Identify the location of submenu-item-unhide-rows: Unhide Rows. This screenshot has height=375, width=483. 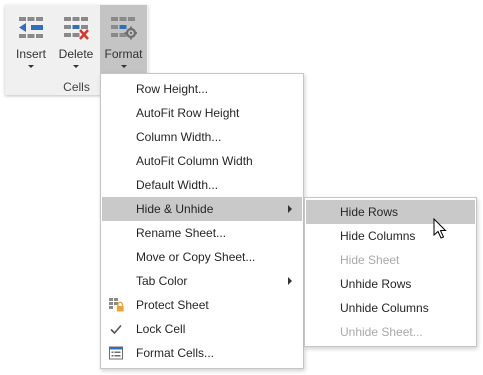
(390, 284).